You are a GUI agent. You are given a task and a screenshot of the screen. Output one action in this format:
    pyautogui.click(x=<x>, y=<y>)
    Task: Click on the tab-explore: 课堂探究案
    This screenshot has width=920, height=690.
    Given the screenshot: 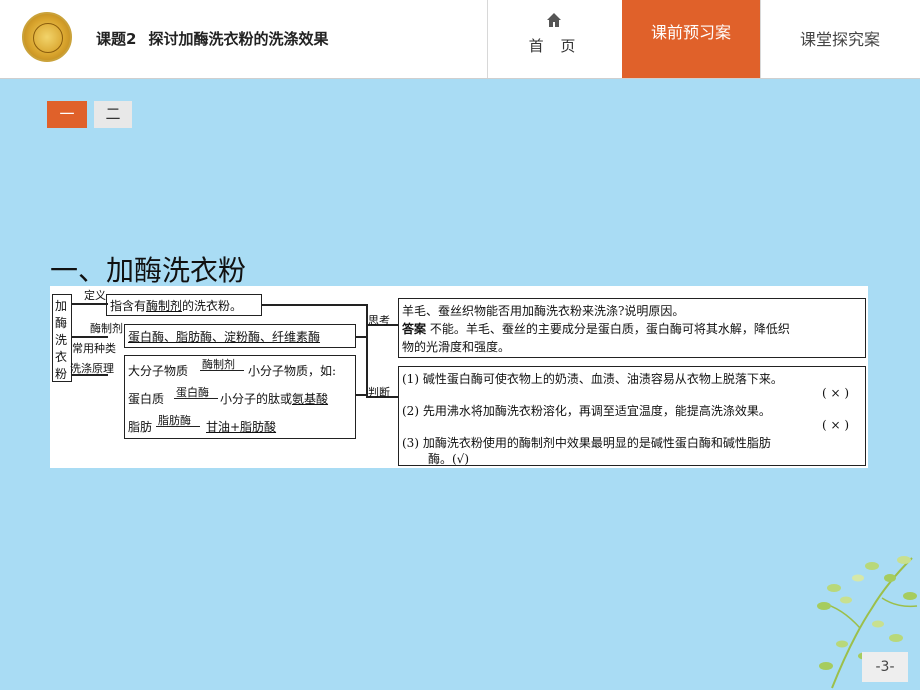 What is the action you would take?
    pyautogui.click(x=840, y=39)
    